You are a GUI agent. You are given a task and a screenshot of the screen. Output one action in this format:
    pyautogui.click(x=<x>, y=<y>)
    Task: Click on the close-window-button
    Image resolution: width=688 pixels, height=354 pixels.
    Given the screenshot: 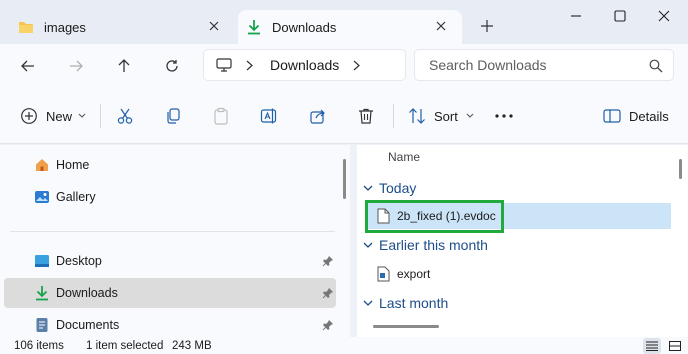 What is the action you would take?
    pyautogui.click(x=664, y=16)
    